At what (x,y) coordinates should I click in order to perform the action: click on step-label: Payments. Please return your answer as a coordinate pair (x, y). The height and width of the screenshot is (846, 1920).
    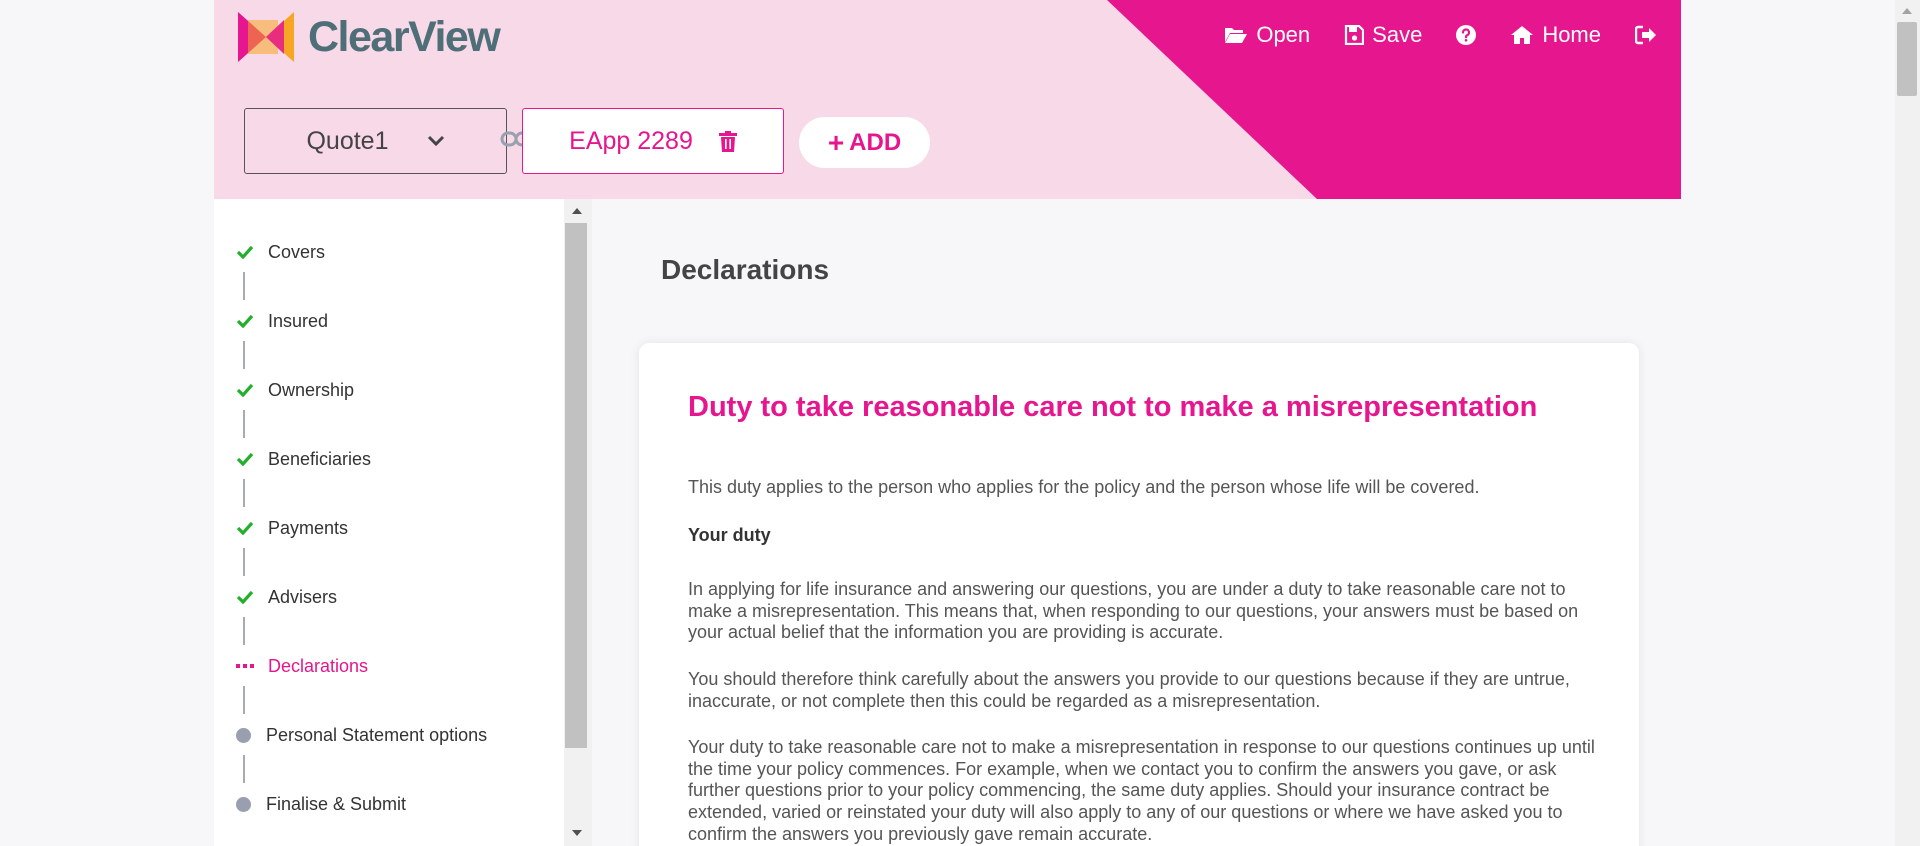
    Looking at the image, I should click on (308, 527).